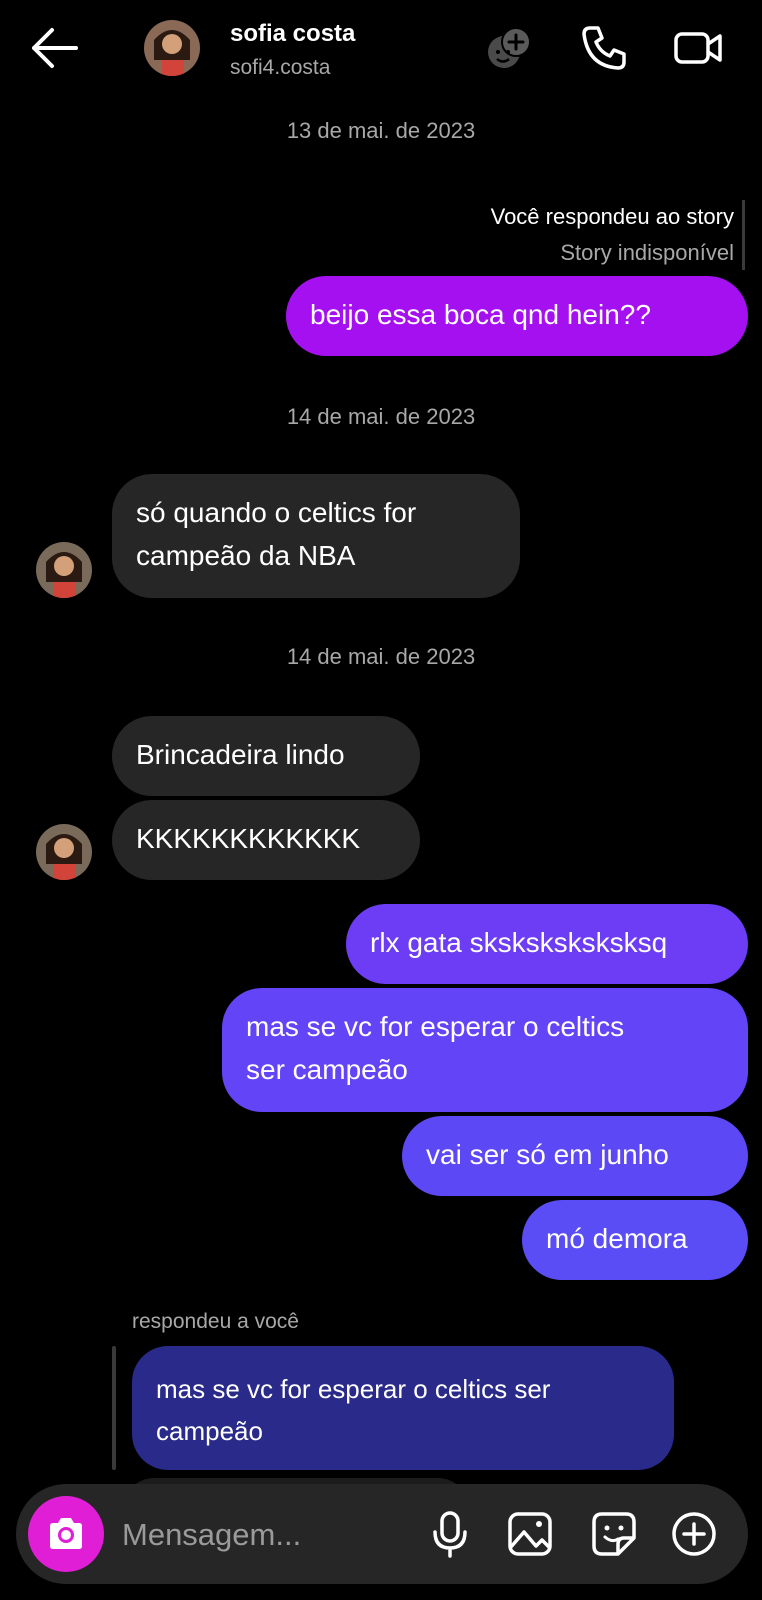  I want to click on date-separator: 13 de mai. de 2023, so click(381, 130).